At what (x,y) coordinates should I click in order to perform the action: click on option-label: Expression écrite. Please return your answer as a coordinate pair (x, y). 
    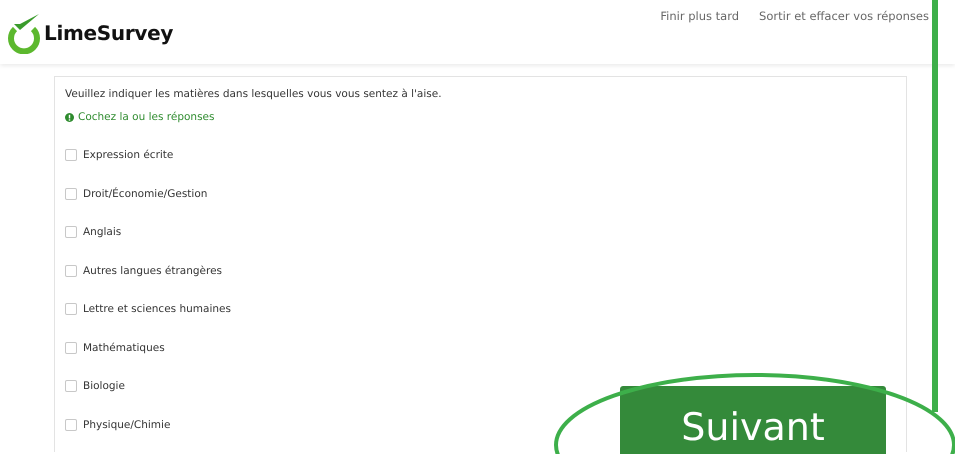
    Looking at the image, I should click on (128, 155).